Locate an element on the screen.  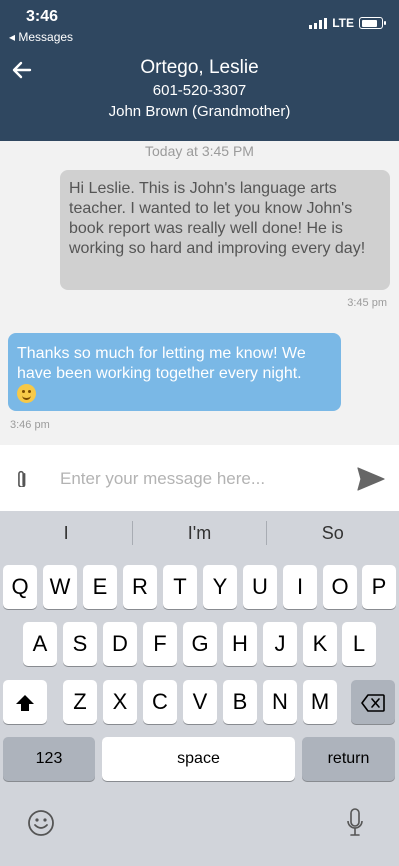
key-p: P is located at coordinates (379, 587).